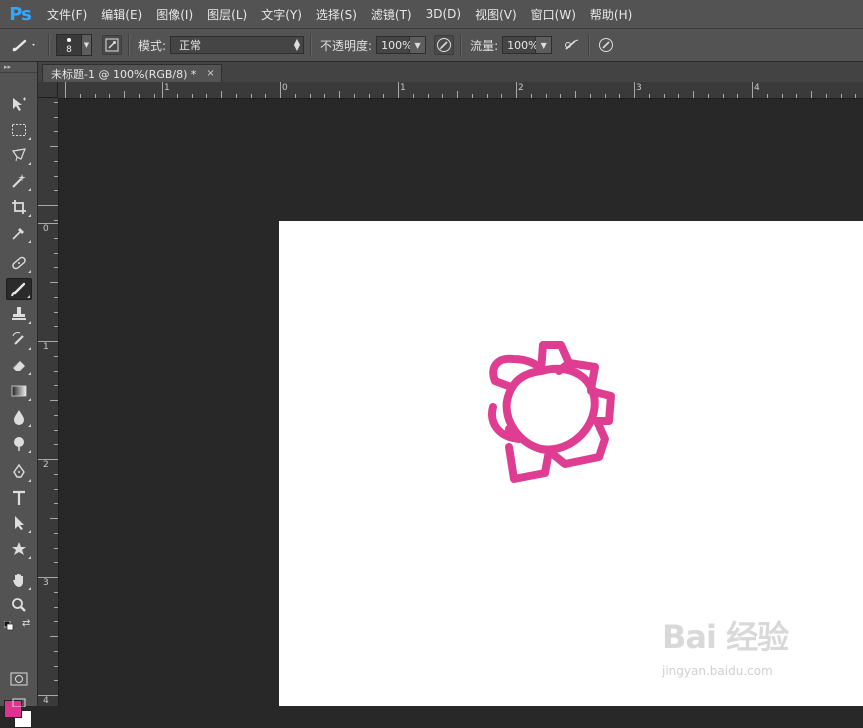 Image resolution: width=863 pixels, height=728 pixels. Describe the element at coordinates (19, 289) in the screenshot. I see `brush-tool` at that location.